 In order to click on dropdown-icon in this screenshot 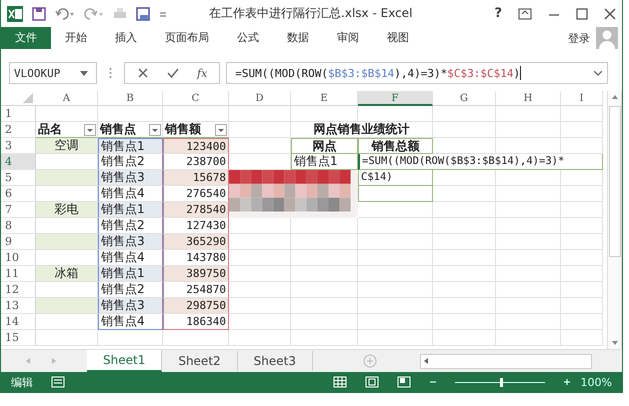, I will do `click(84, 73)`.